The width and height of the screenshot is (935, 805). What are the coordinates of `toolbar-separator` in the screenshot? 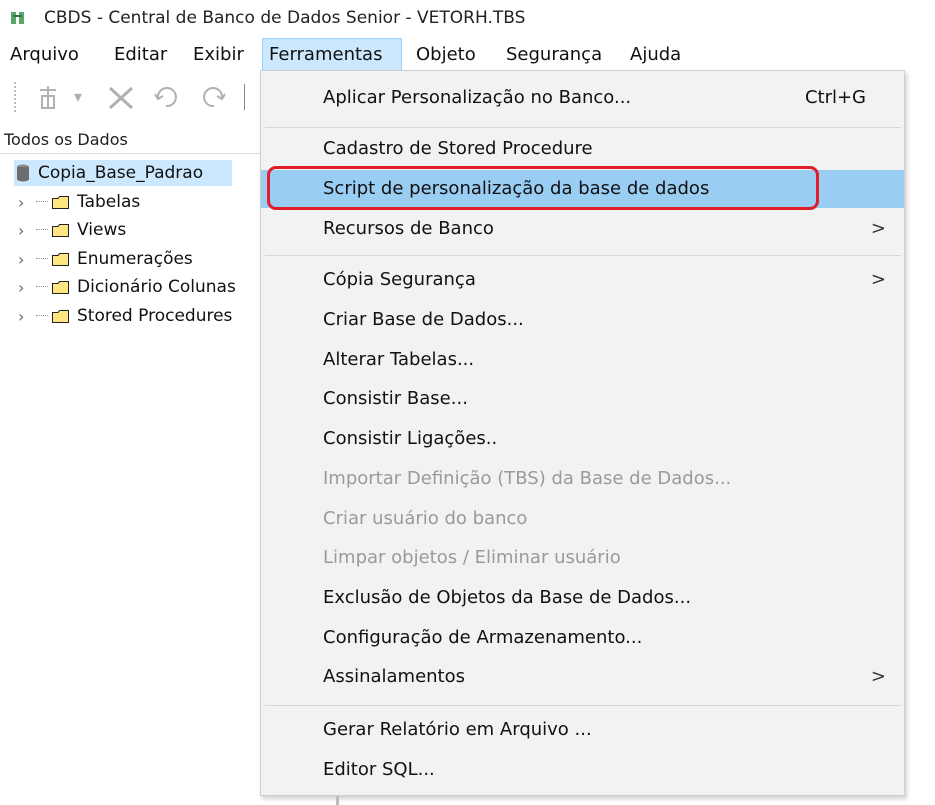 It's located at (244, 97).